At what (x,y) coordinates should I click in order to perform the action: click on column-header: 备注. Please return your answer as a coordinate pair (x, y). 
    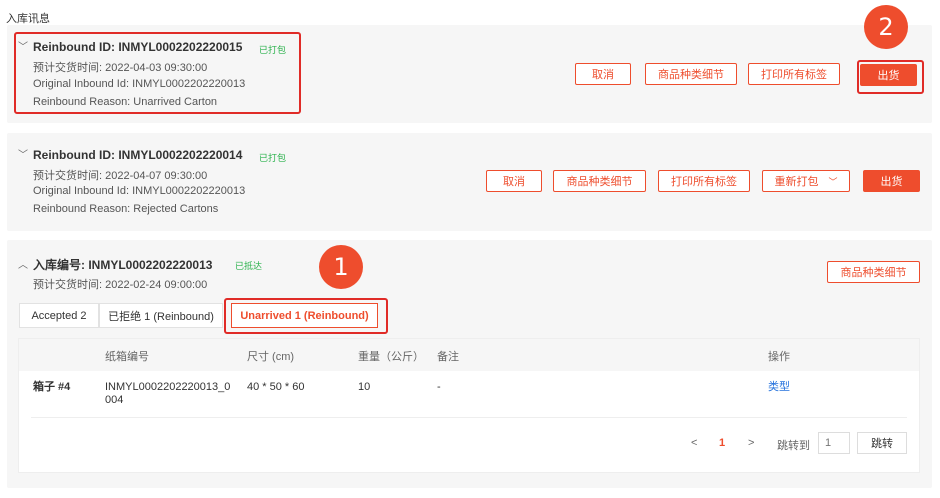
    Looking at the image, I should click on (448, 357).